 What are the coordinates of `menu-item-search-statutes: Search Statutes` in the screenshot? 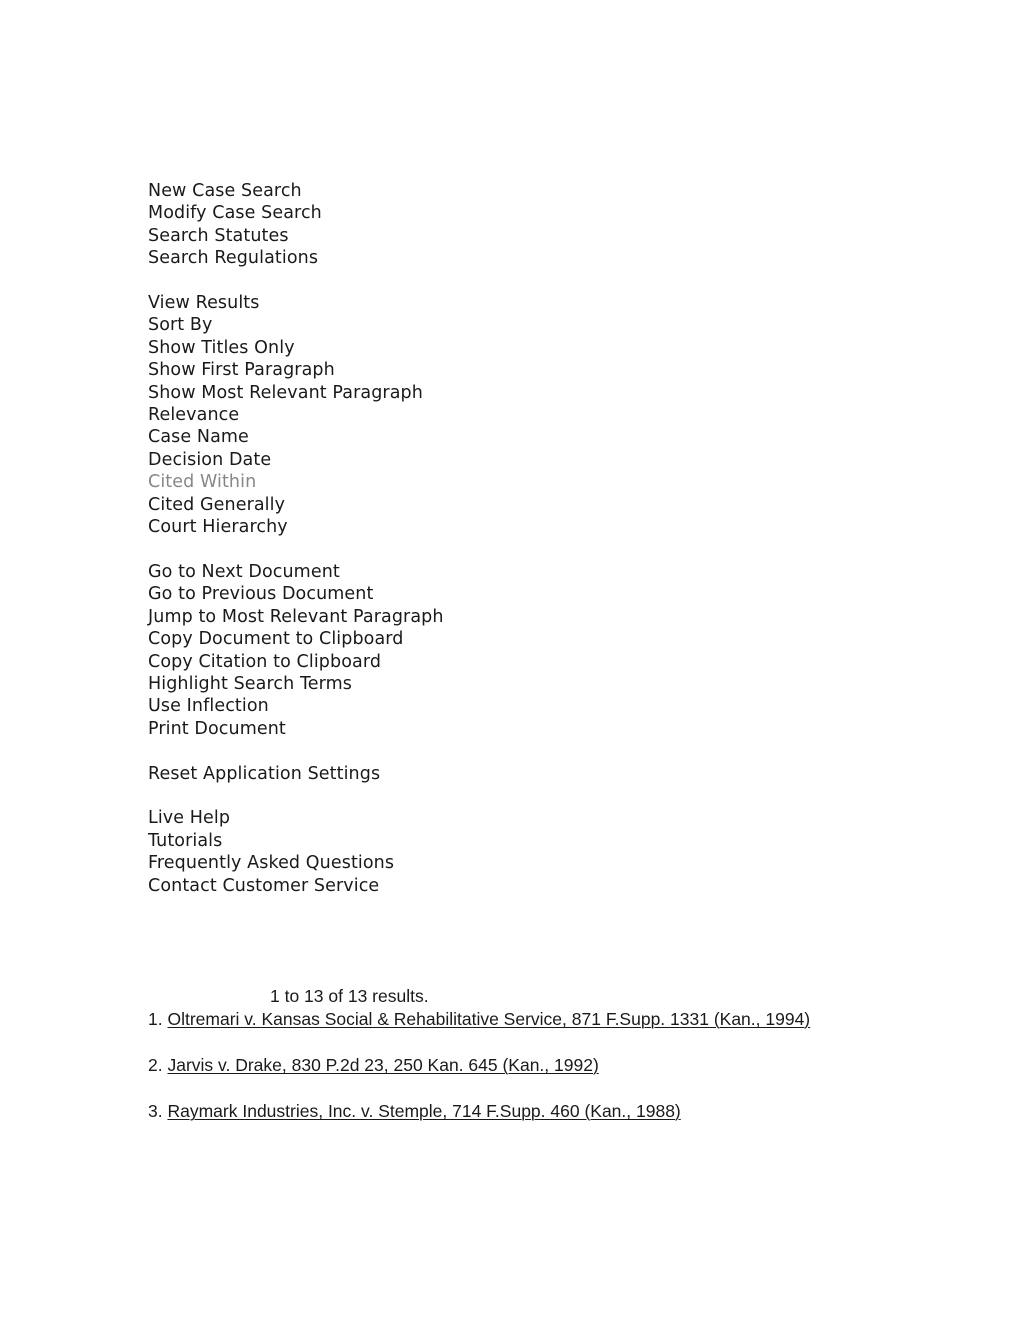 It's located at (528, 236).